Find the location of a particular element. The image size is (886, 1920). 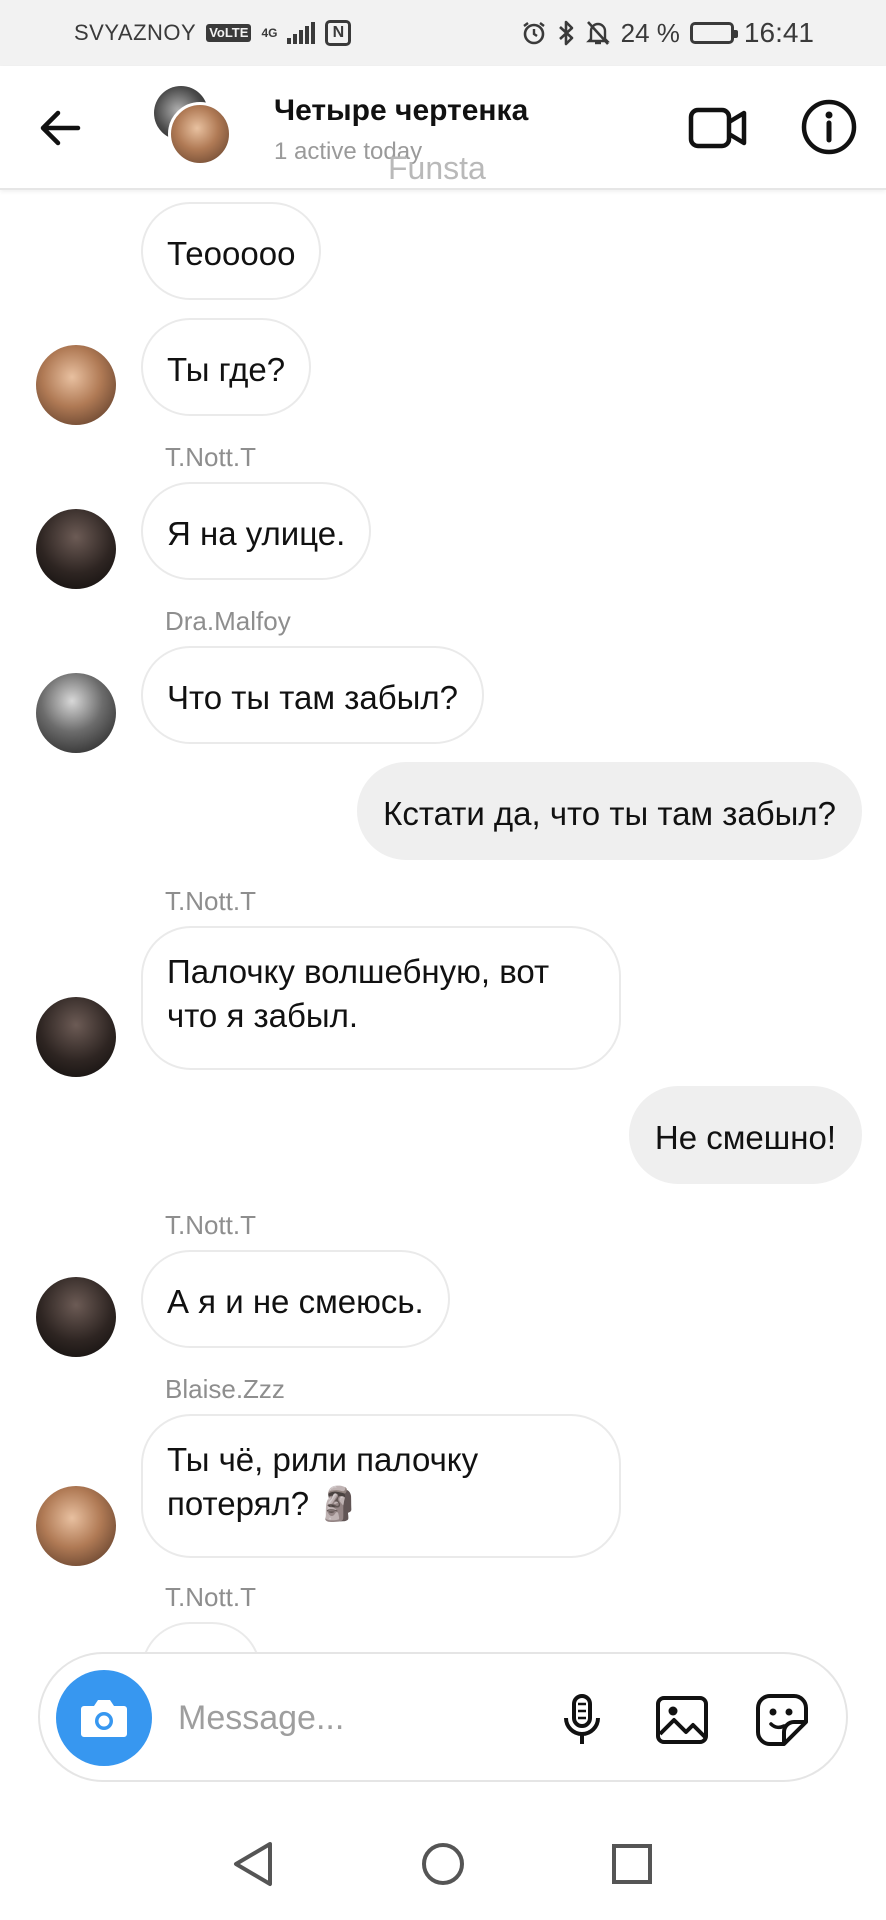

signal-icon is located at coordinates (301, 33).